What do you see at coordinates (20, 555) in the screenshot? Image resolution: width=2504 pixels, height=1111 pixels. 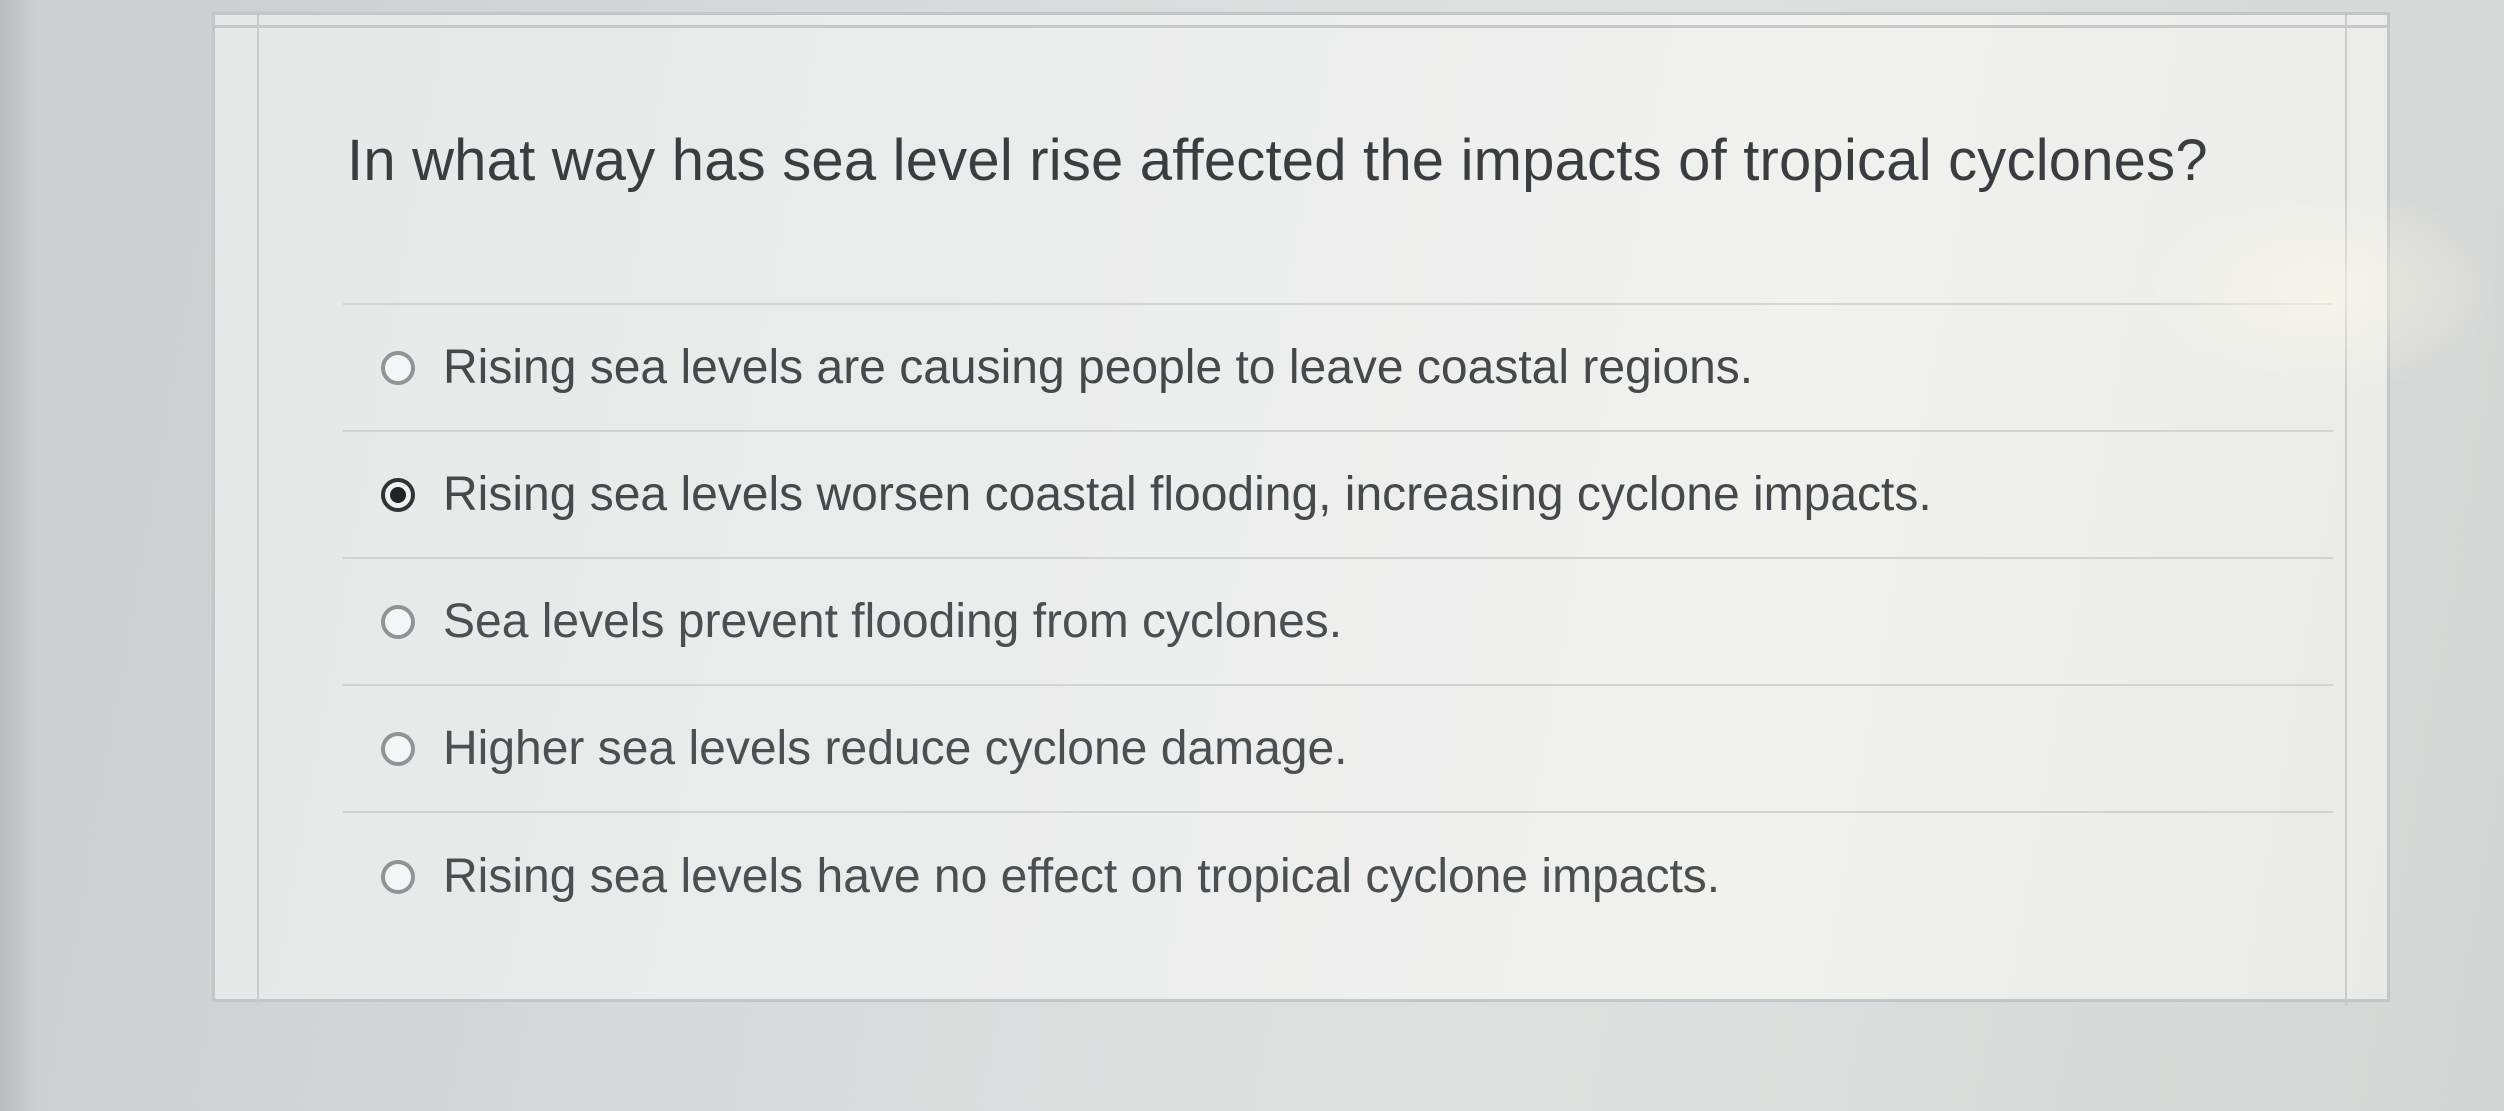 I see `window-edge` at bounding box center [20, 555].